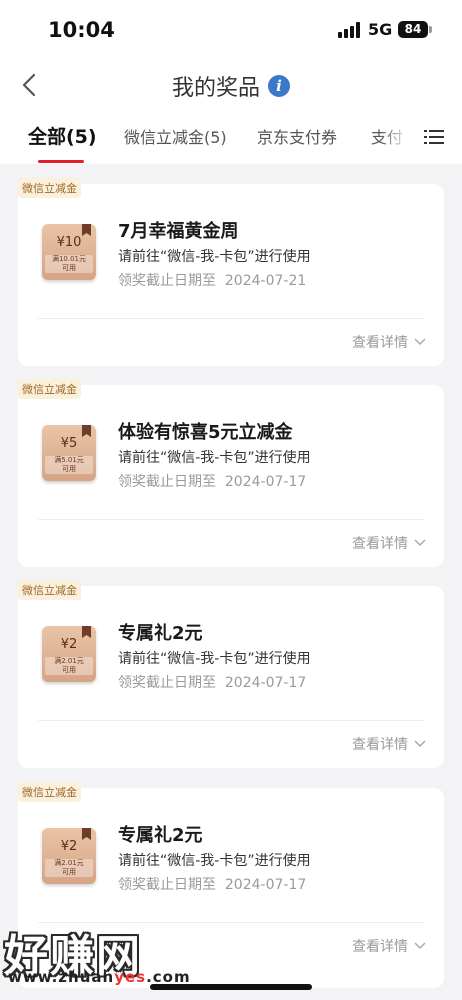  I want to click on prize-title: 7月幸福黄金周, so click(178, 231).